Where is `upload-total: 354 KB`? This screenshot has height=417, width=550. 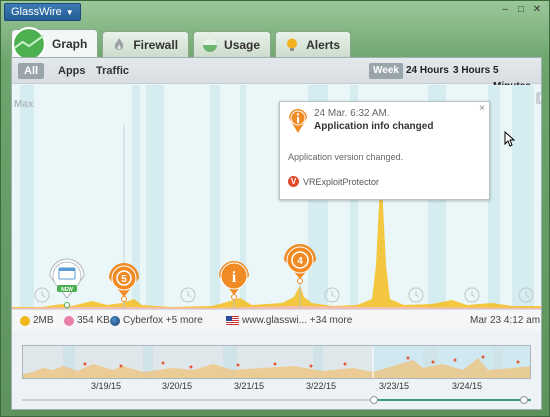
upload-total: 354 KB is located at coordinates (87, 320).